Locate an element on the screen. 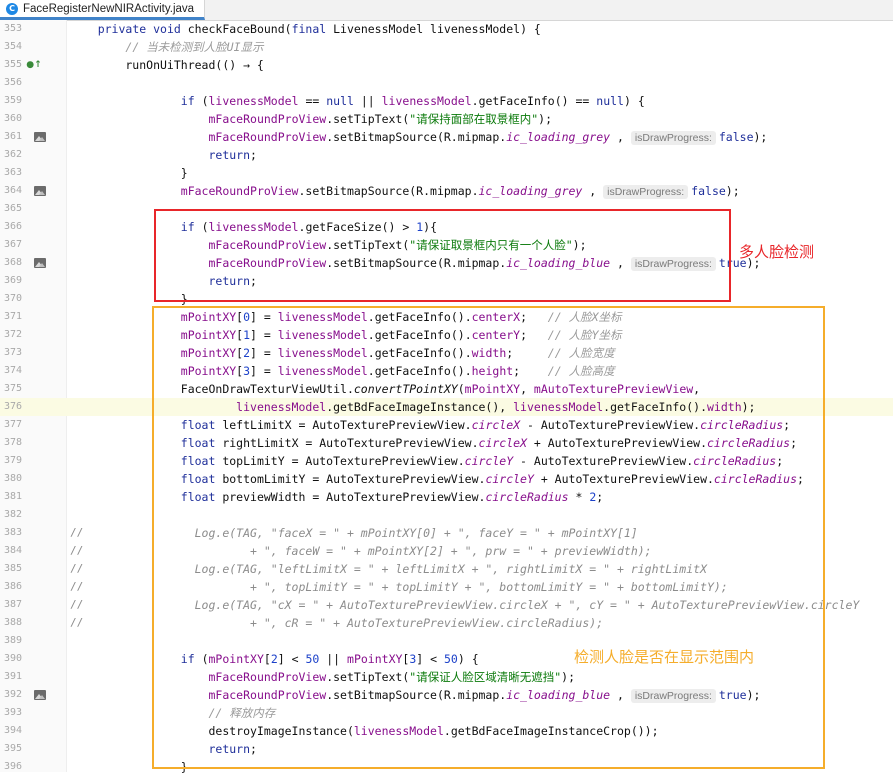 The image size is (893, 776). line-number: 372 is located at coordinates (12, 334).